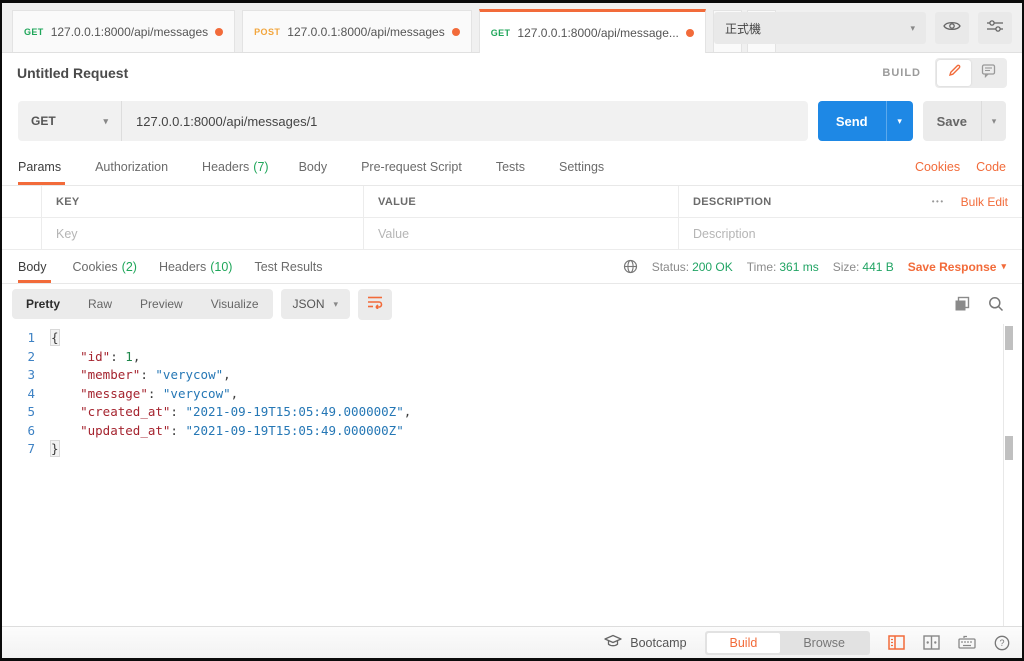 The height and width of the screenshot is (661, 1024). Describe the element at coordinates (984, 202) in the screenshot. I see `bulk-edit-link: Bulk Edit` at that location.